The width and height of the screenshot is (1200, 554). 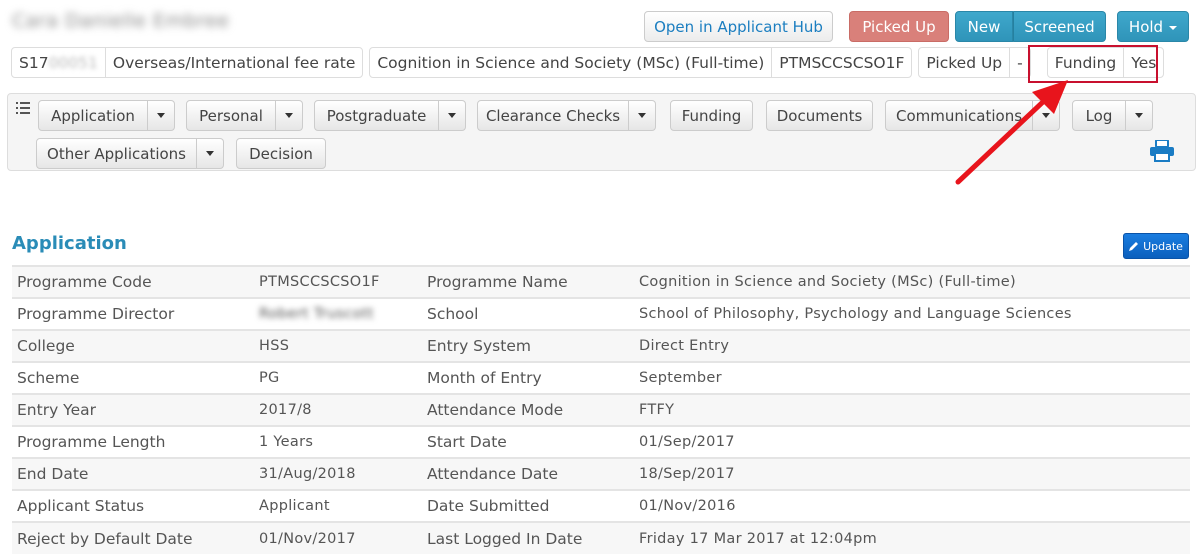 I want to click on nav-other-applications: Other Applications, so click(x=130, y=153).